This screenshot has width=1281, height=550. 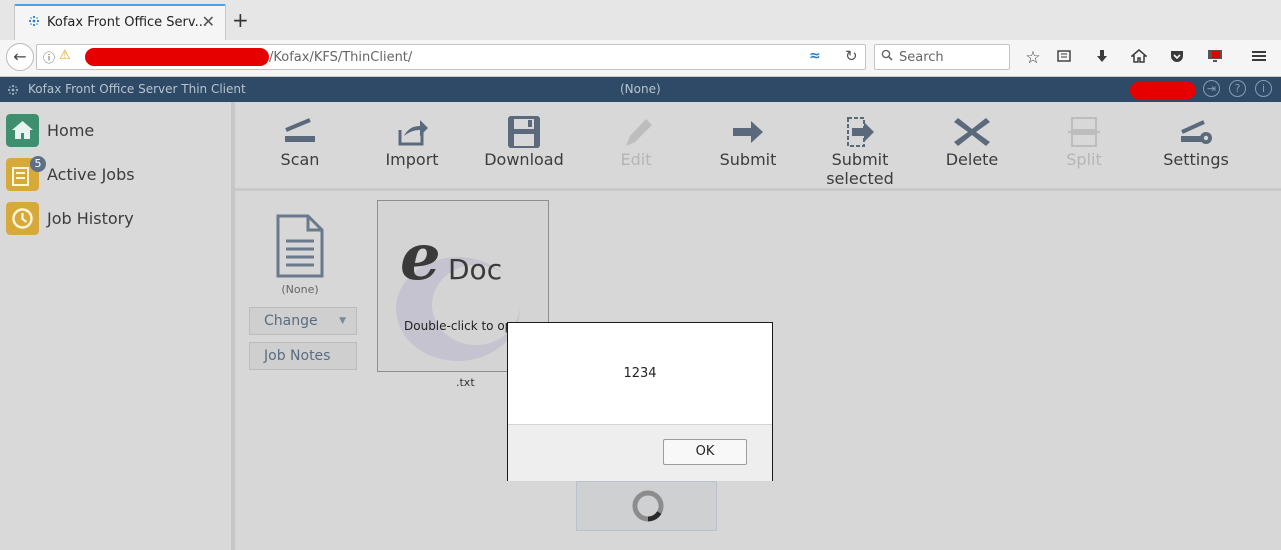 I want to click on alert-footer: OK, so click(x=640, y=452).